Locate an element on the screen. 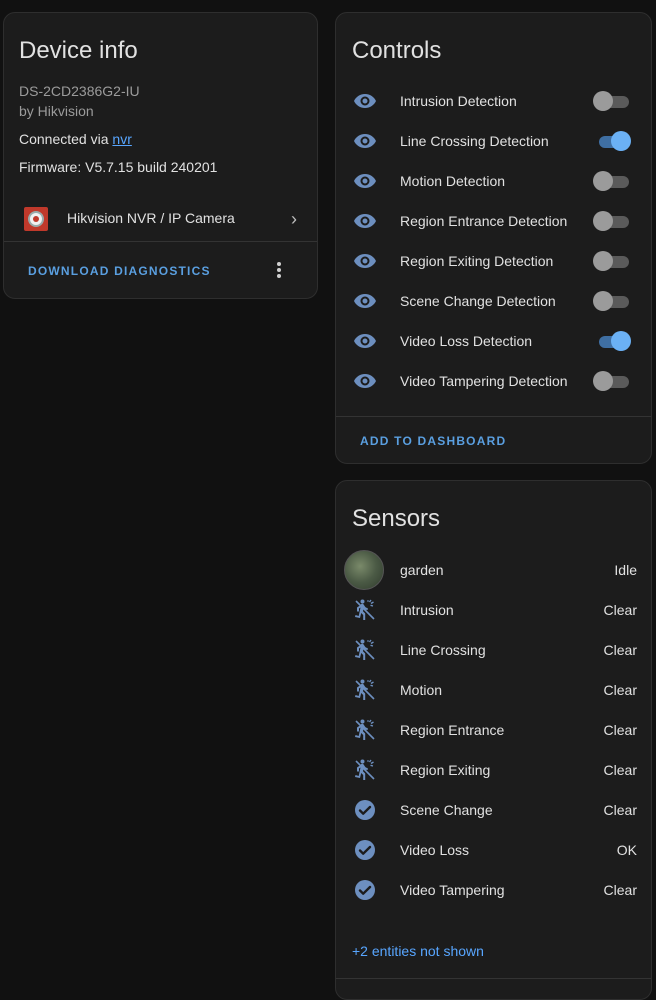 The width and height of the screenshot is (656, 1000). sensor-label: Intrusion is located at coordinates (427, 610).